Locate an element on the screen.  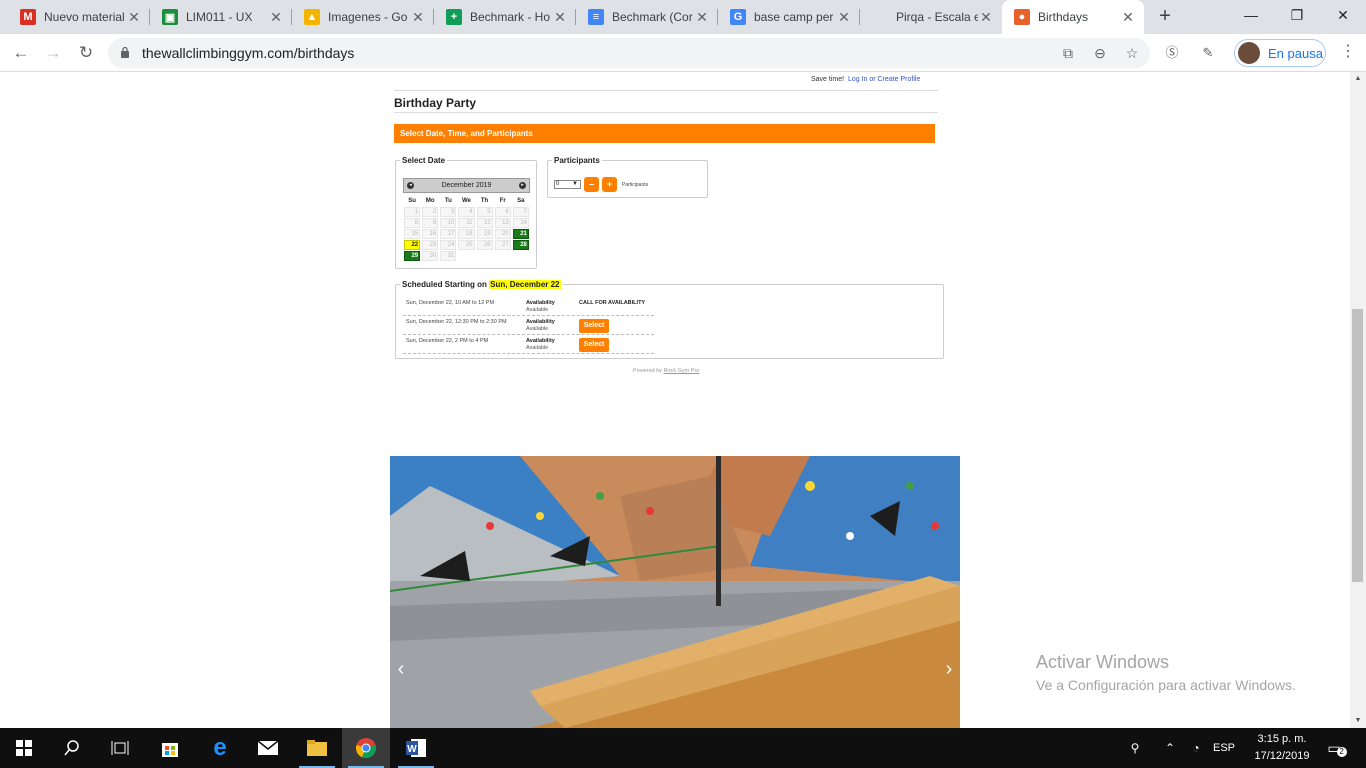
word-app-button: W is located at coordinates (416, 748).